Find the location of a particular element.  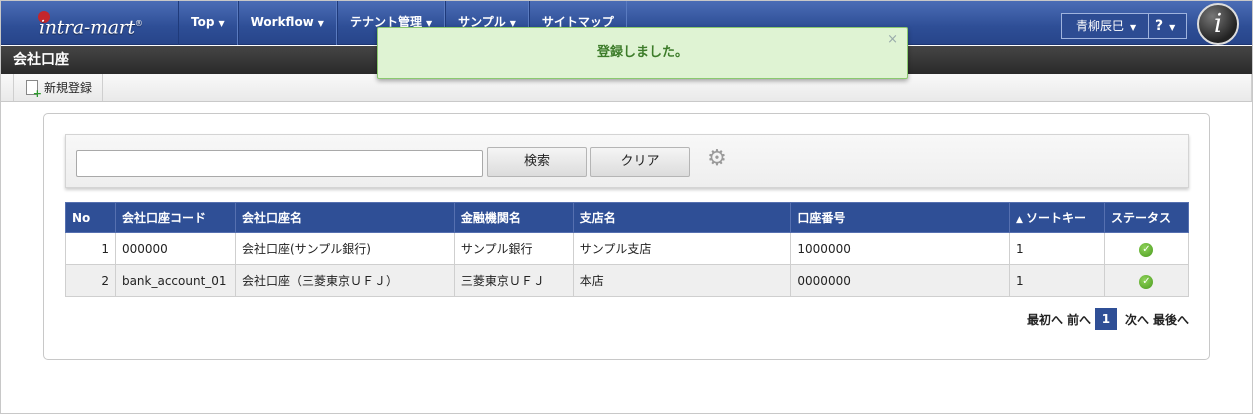

pagination: 最初へ 前へ 1 次へ 最後へ is located at coordinates (616, 319).